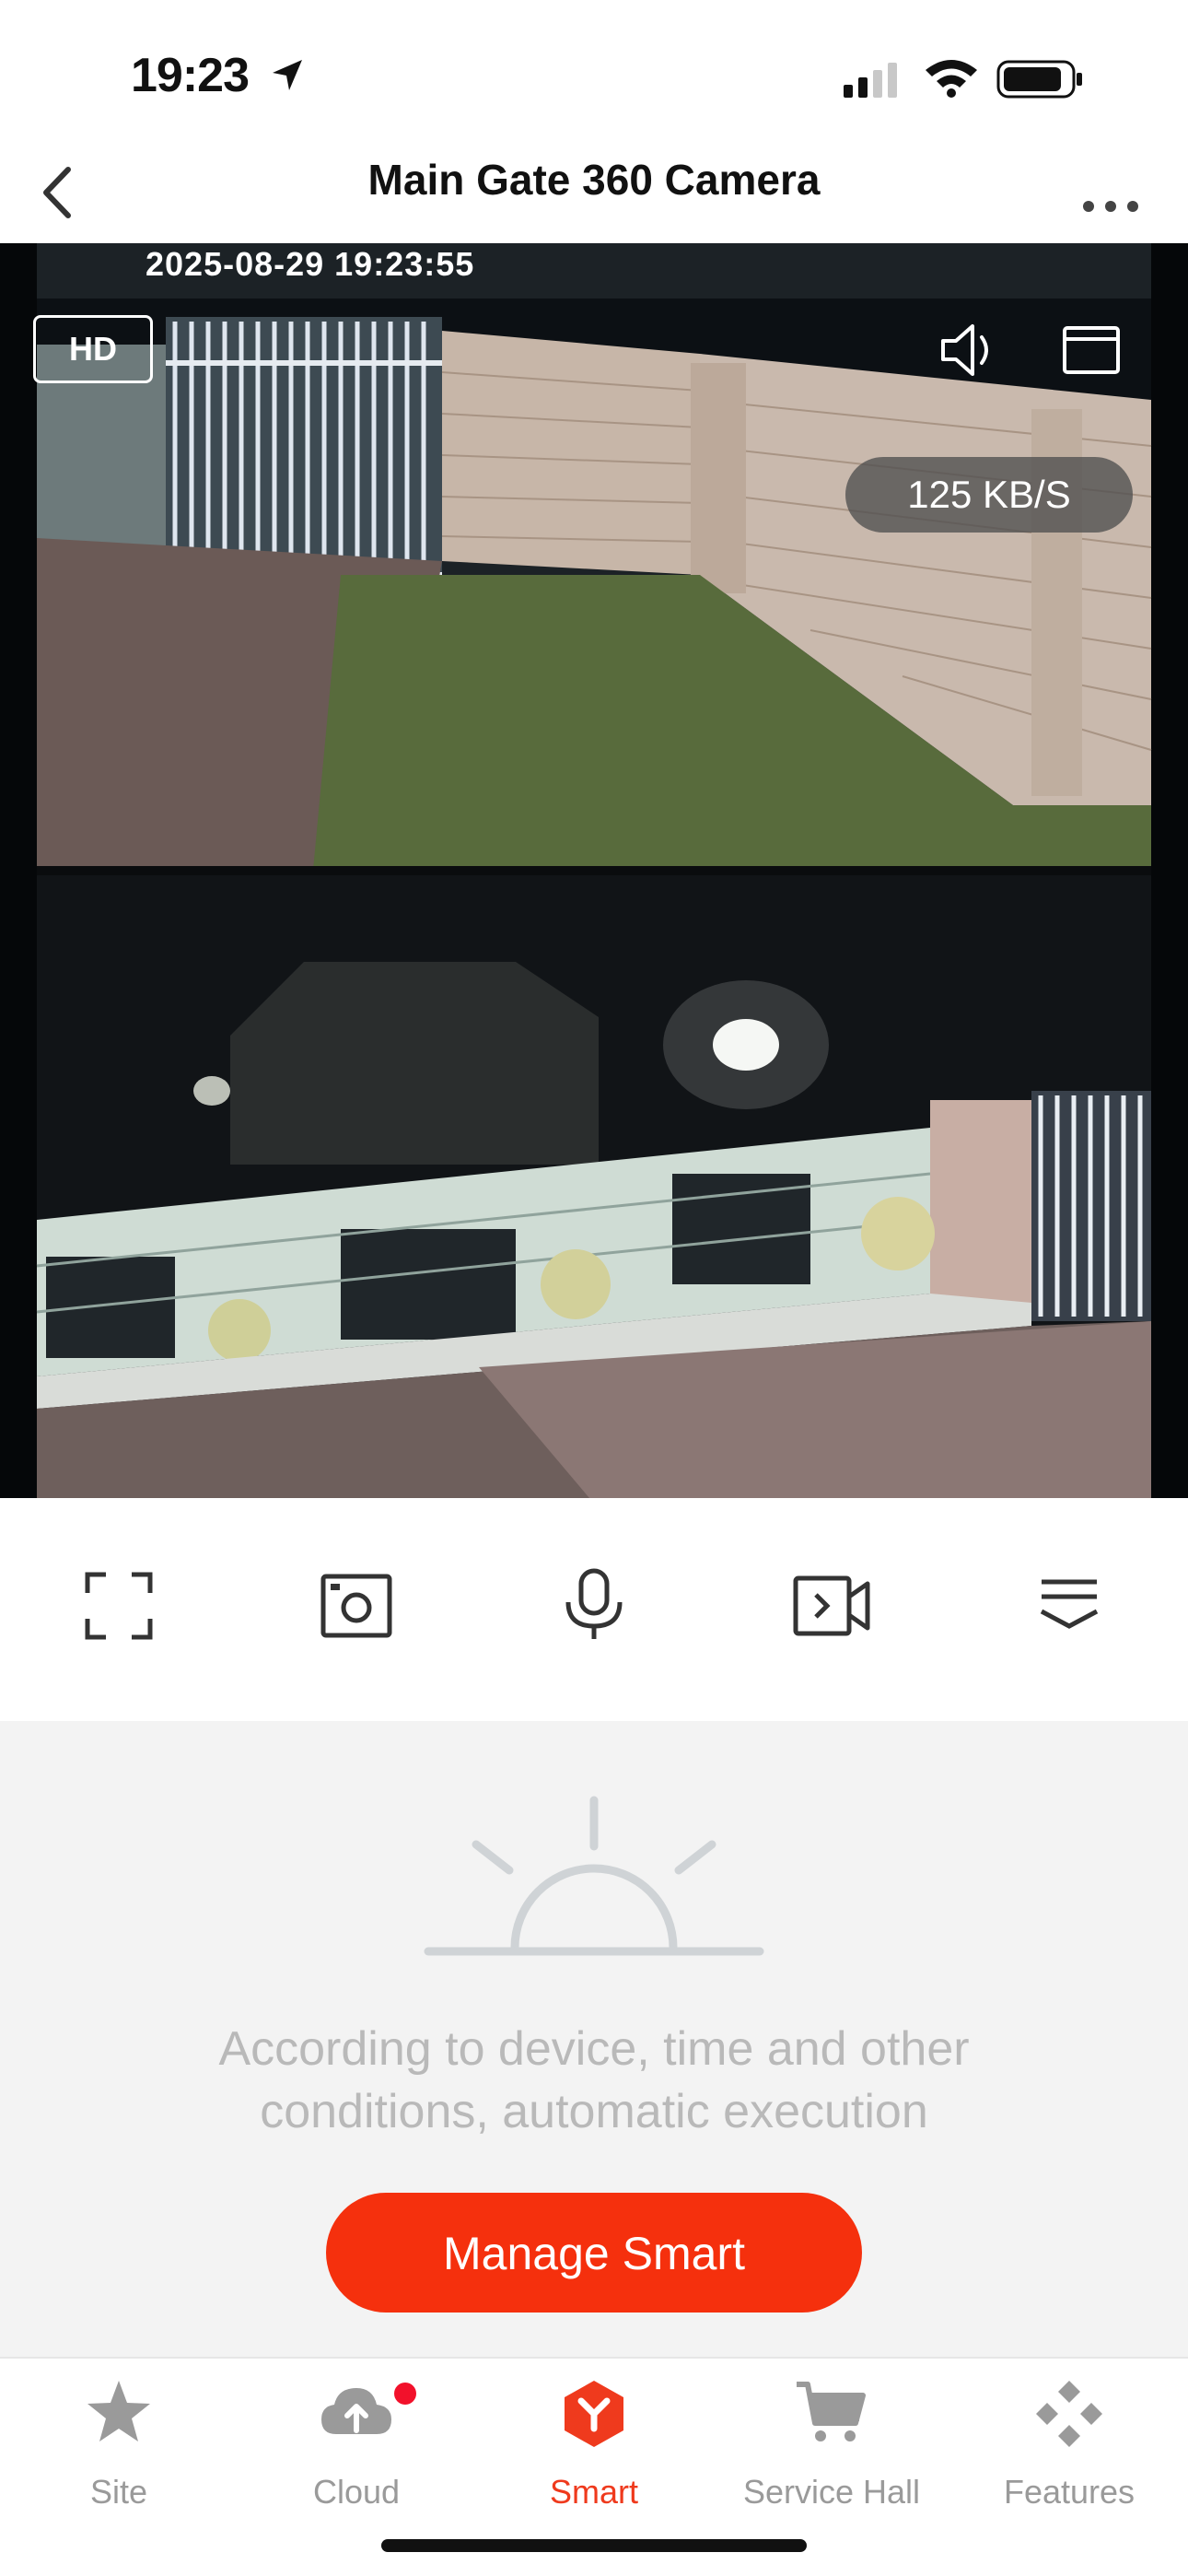  Describe the element at coordinates (119, 2411) in the screenshot. I see `star-icon` at that location.